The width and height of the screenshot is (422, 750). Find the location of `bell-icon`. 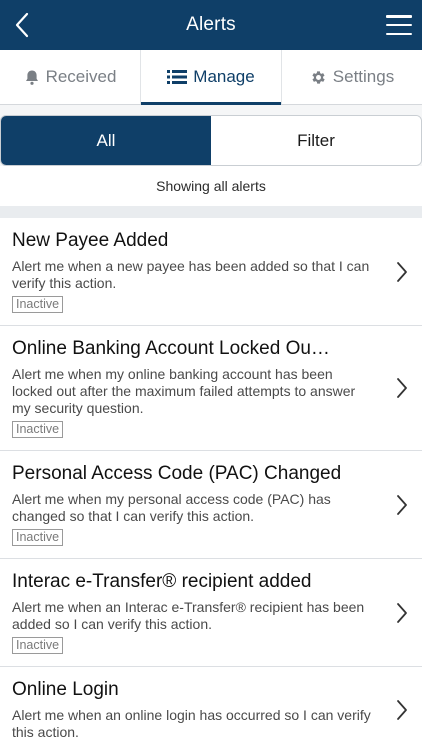

bell-icon is located at coordinates (32, 77).